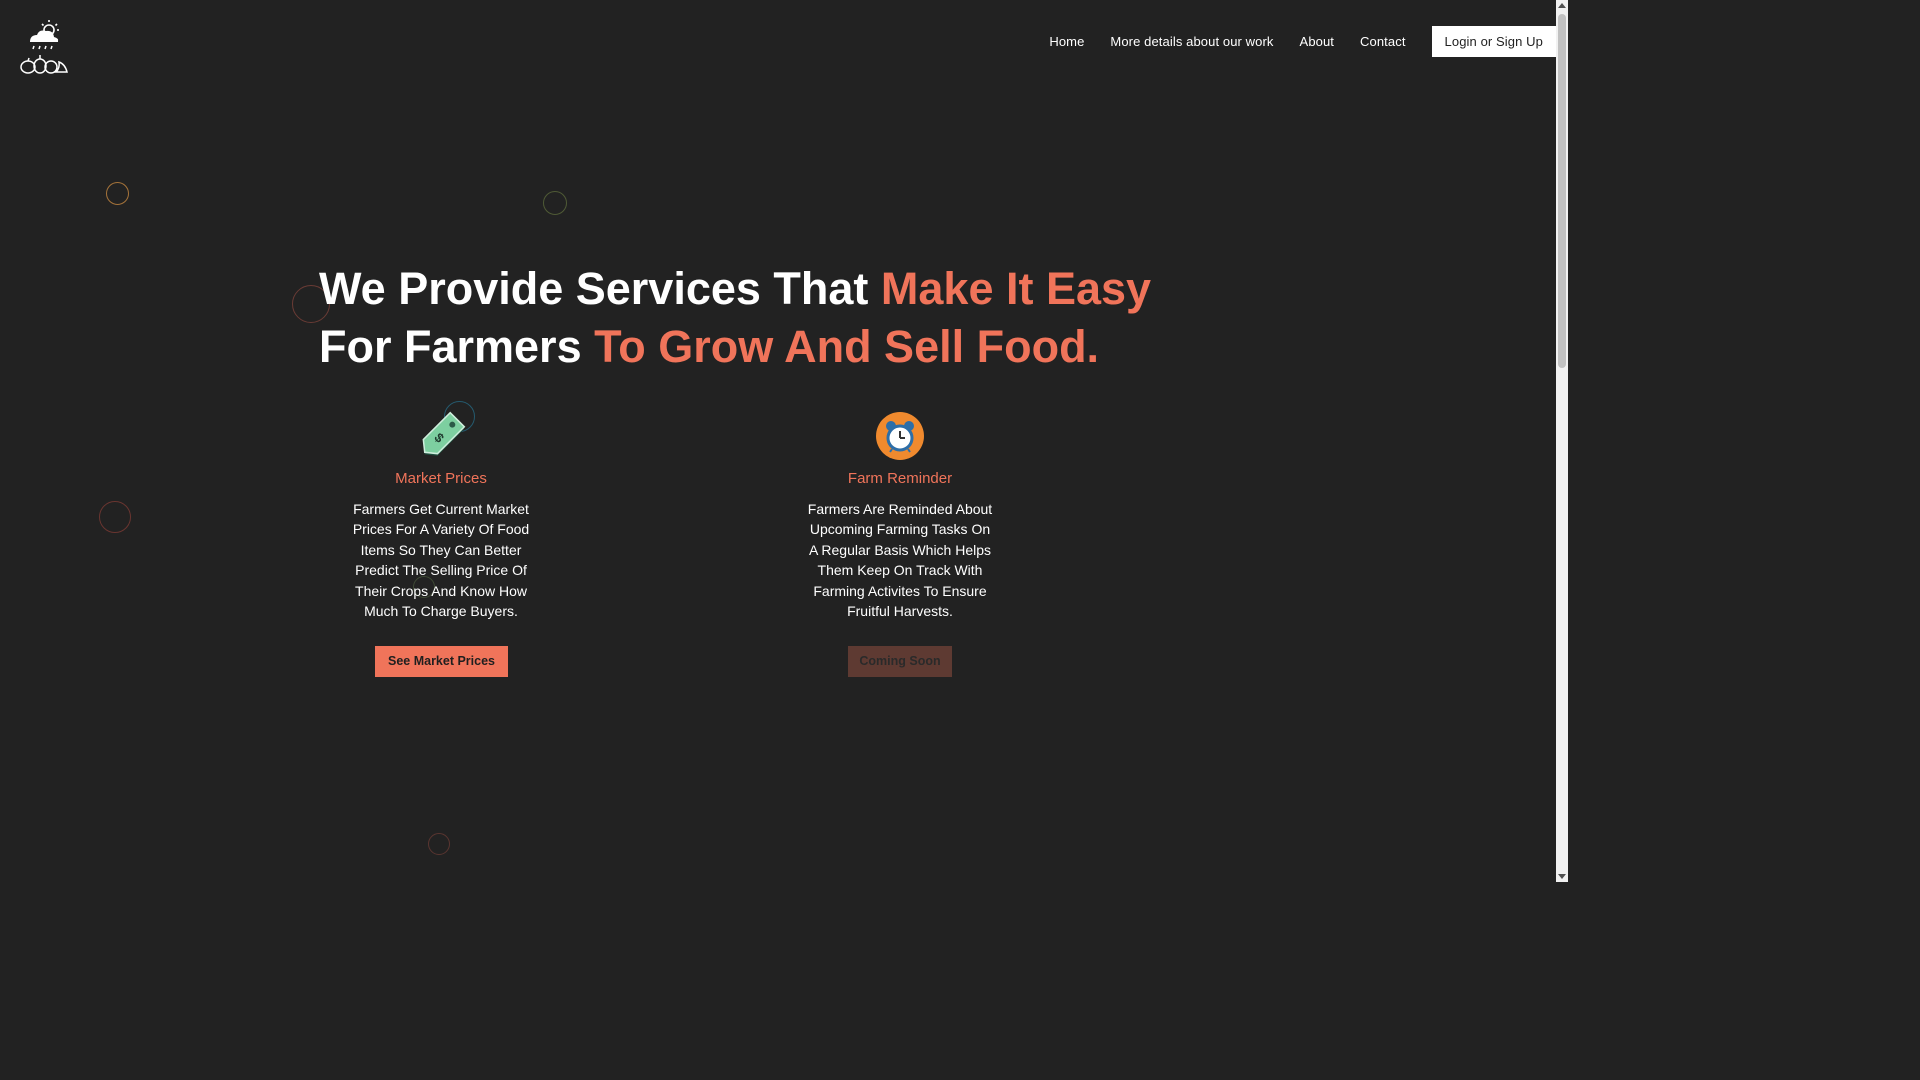  What do you see at coordinates (900, 661) in the screenshot?
I see `coming-soon-button: Coming Soon` at bounding box center [900, 661].